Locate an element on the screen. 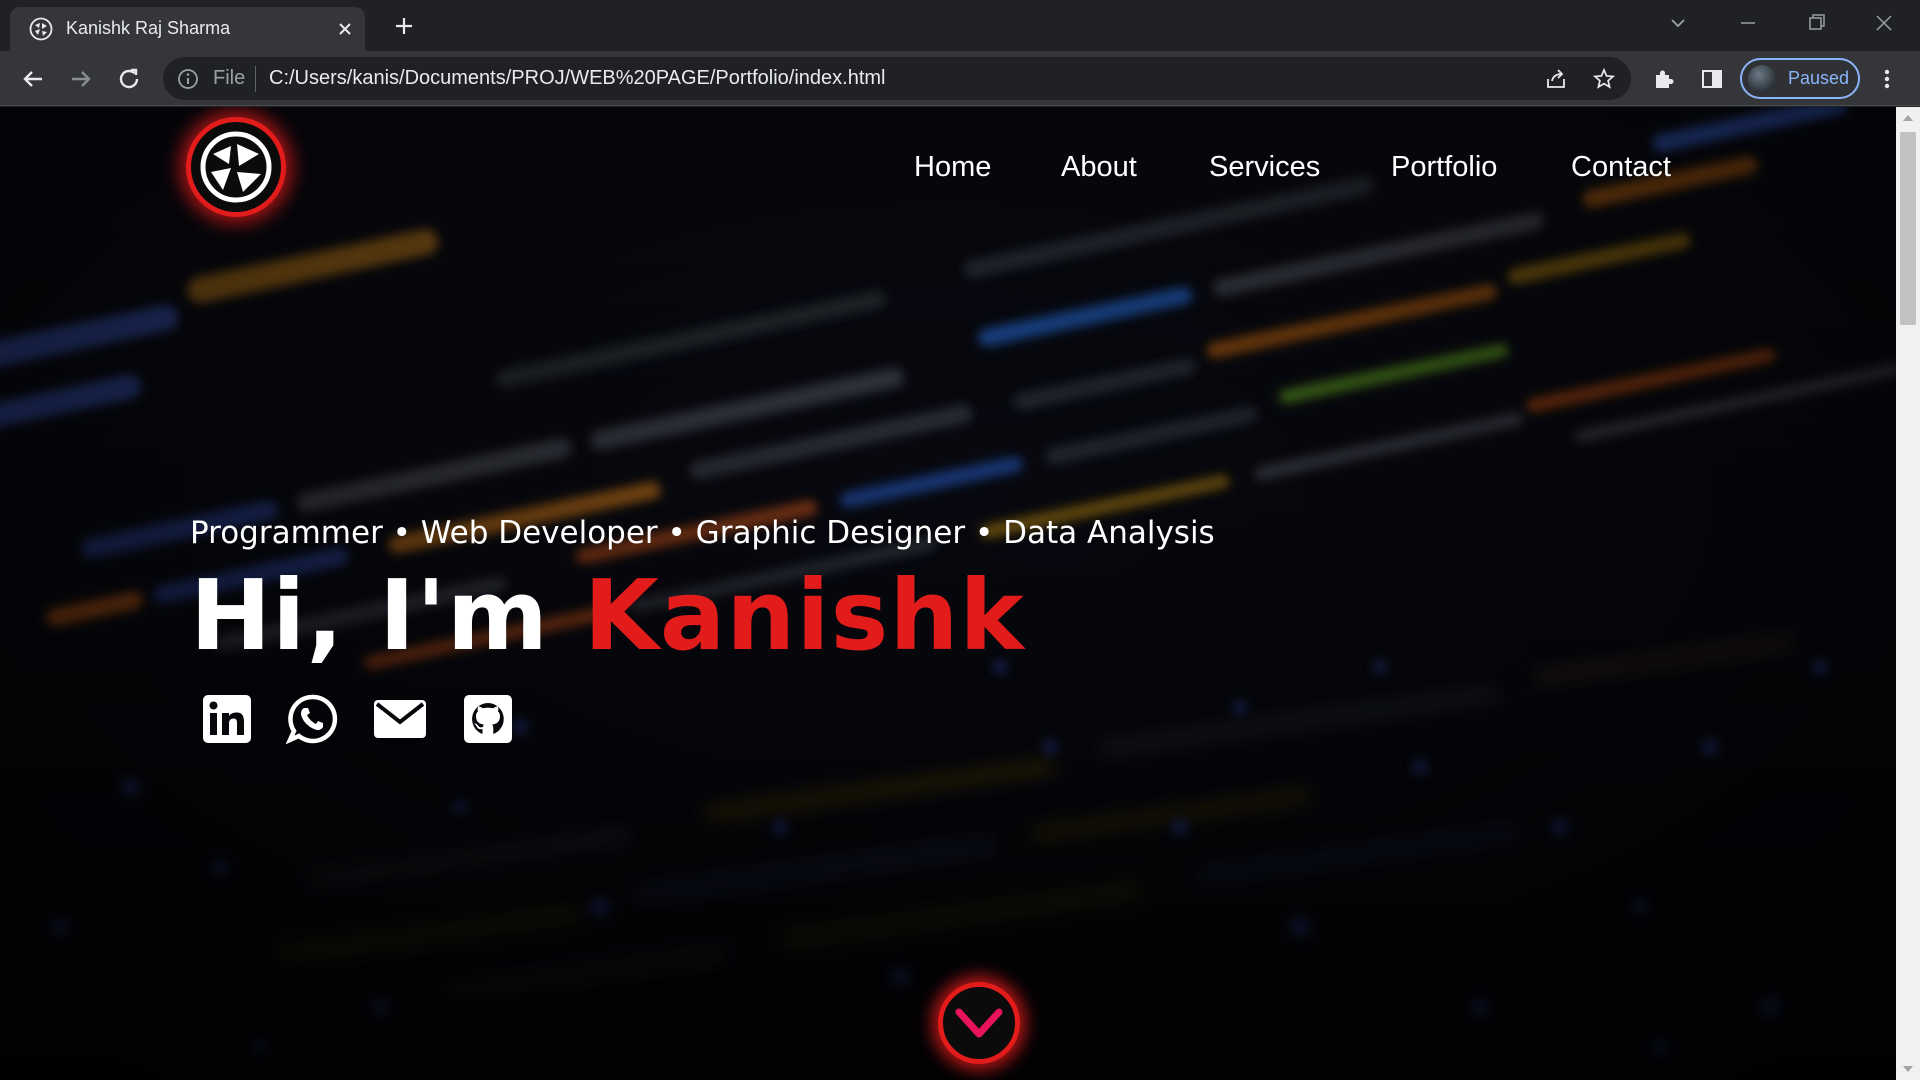 The width and height of the screenshot is (1920, 1080). address-scheme: File is located at coordinates (229, 78).